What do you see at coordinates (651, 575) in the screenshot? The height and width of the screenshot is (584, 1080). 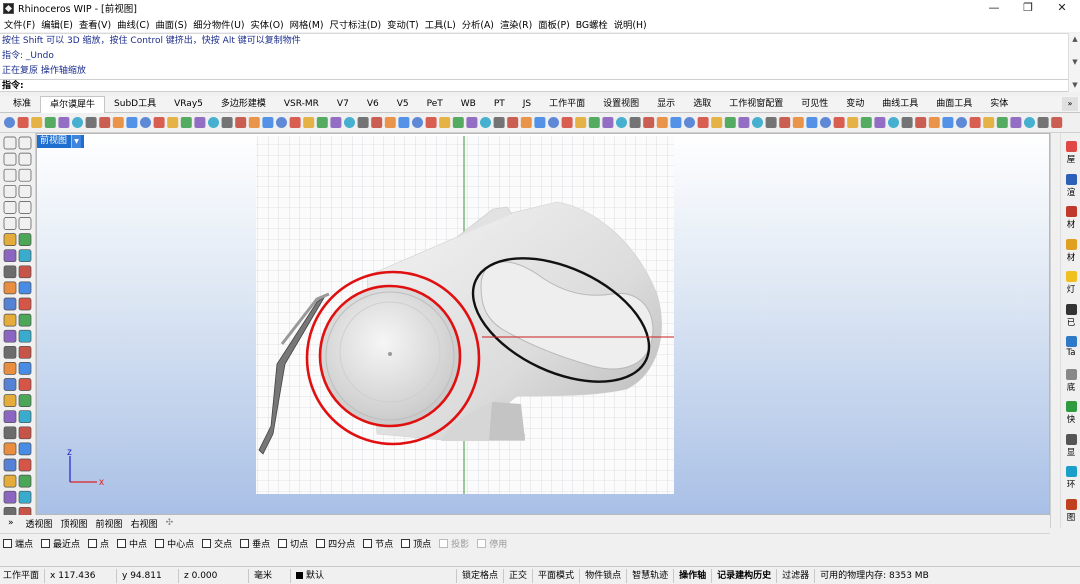 I see `status-toggle: 智慧轨迹` at bounding box center [651, 575].